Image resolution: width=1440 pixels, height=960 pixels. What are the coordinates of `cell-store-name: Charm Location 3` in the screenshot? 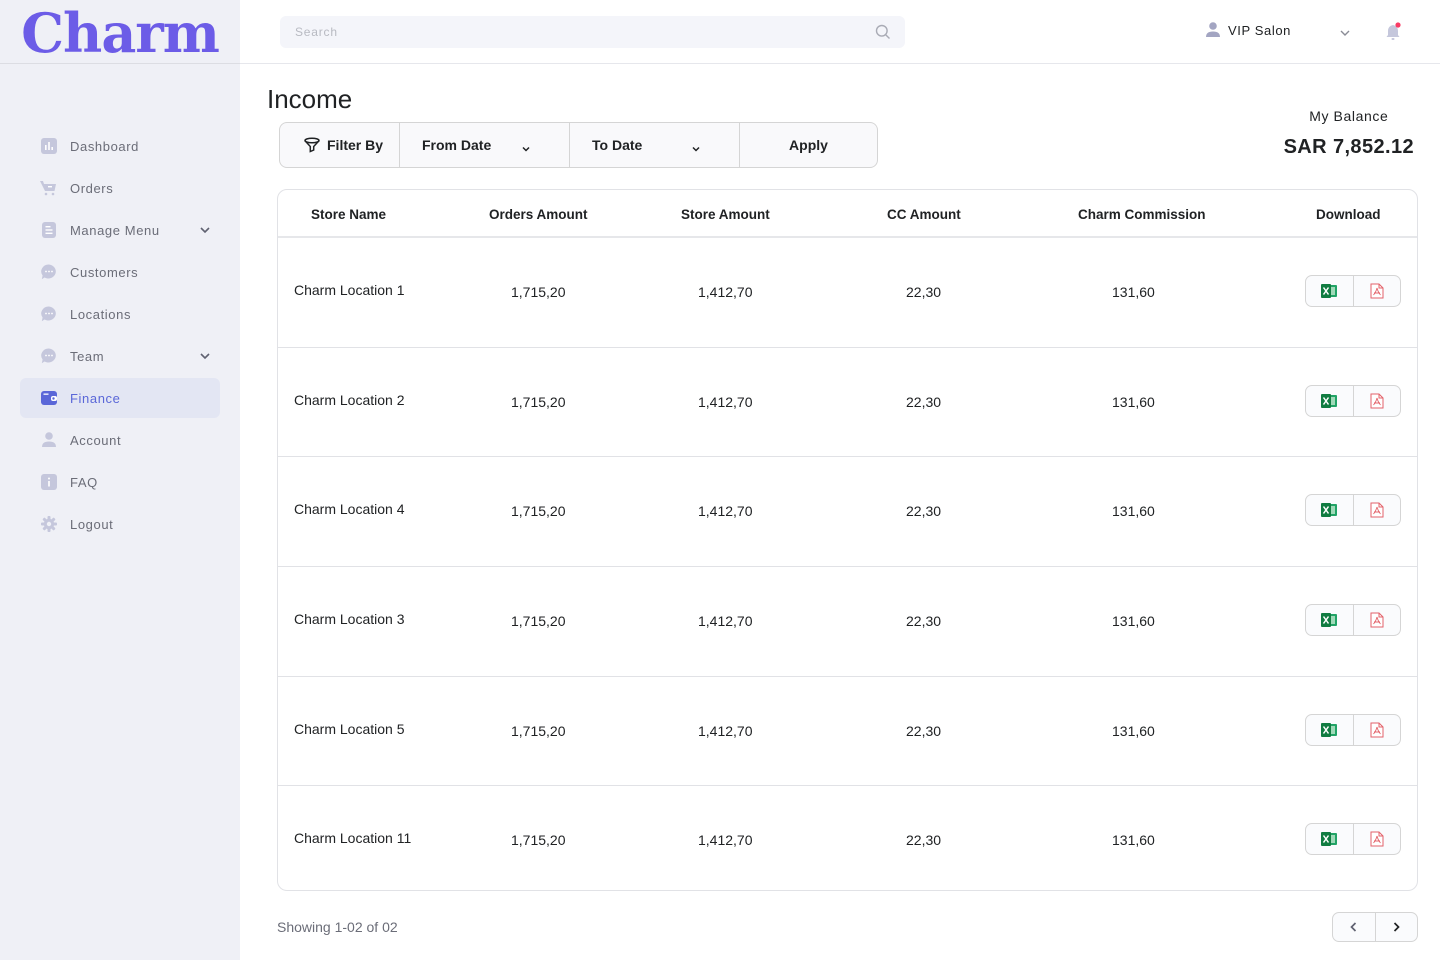 It's located at (349, 619).